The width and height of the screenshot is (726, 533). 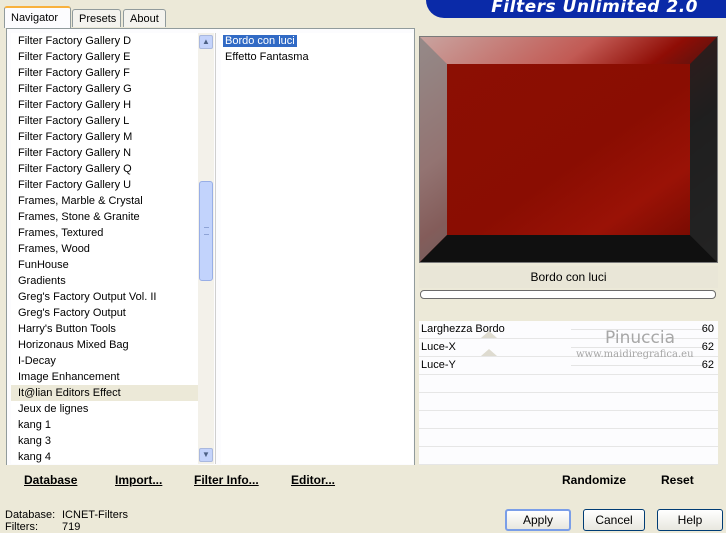 I want to click on database-label: Database:, so click(x=30, y=515).